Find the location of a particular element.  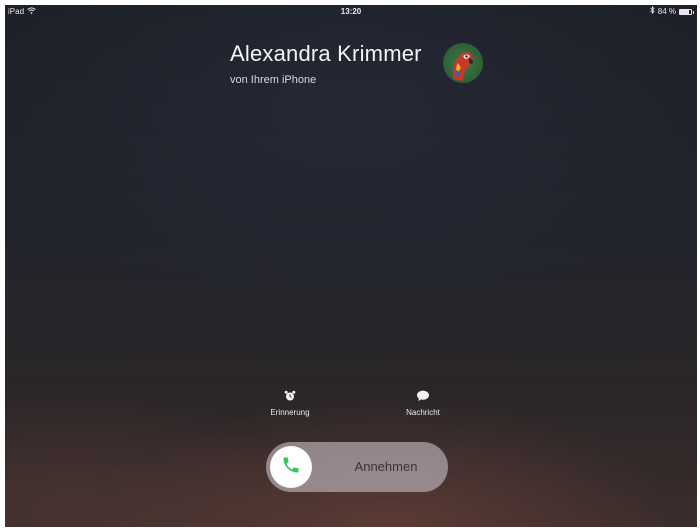

answer-slider-knob is located at coordinates (291, 467).